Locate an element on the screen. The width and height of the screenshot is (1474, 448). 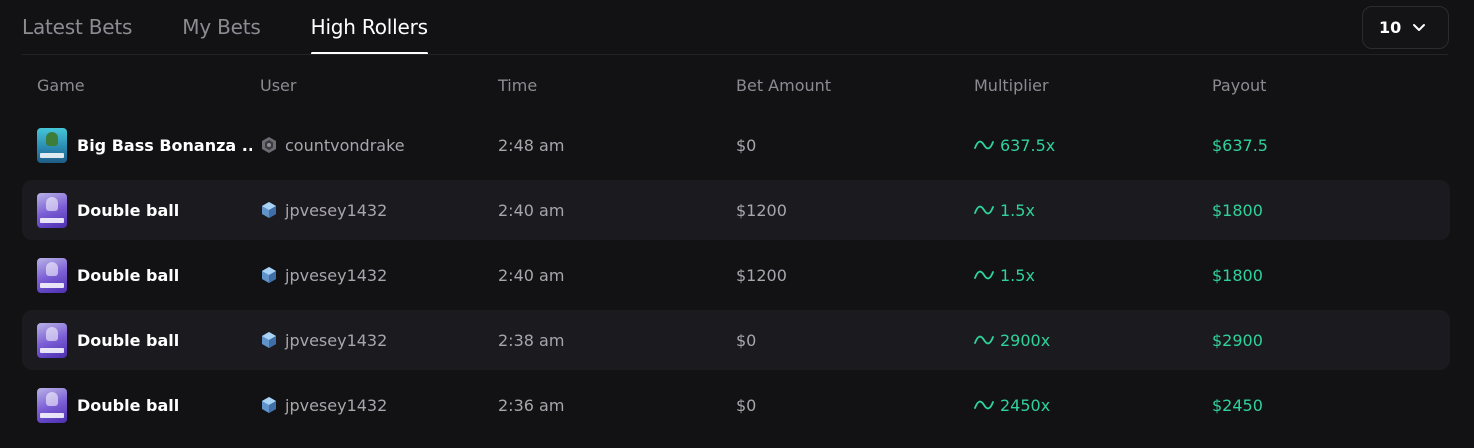
rows-count-value: 10 is located at coordinates (1390, 27).